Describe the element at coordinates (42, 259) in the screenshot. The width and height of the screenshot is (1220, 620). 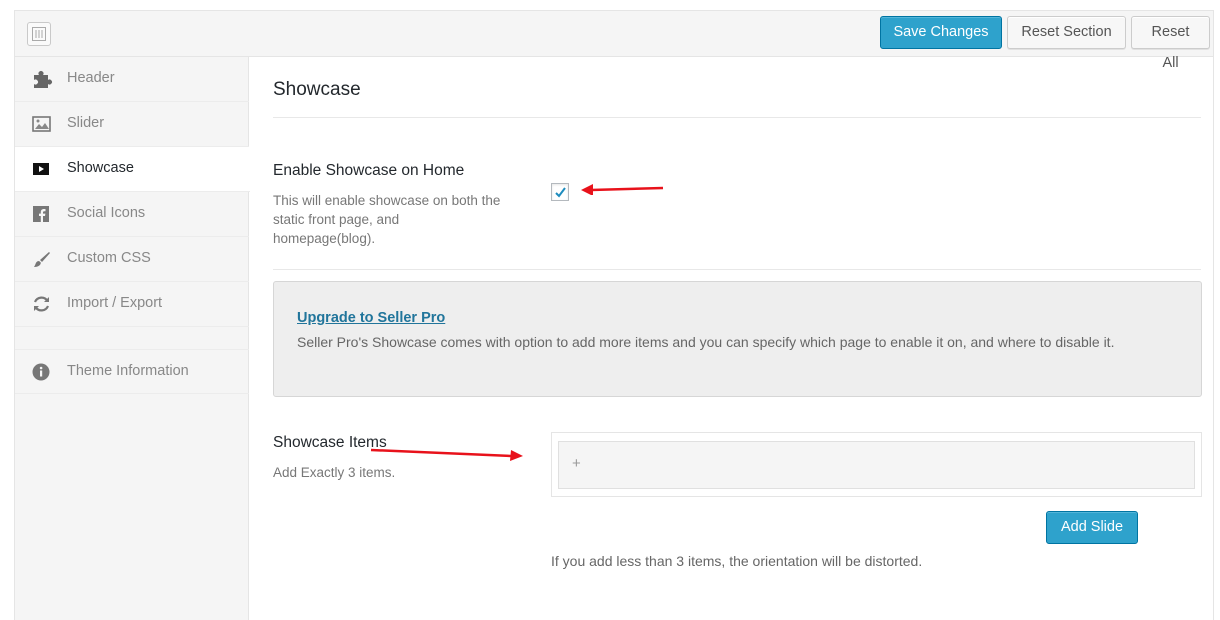
I see `brush-icon` at that location.